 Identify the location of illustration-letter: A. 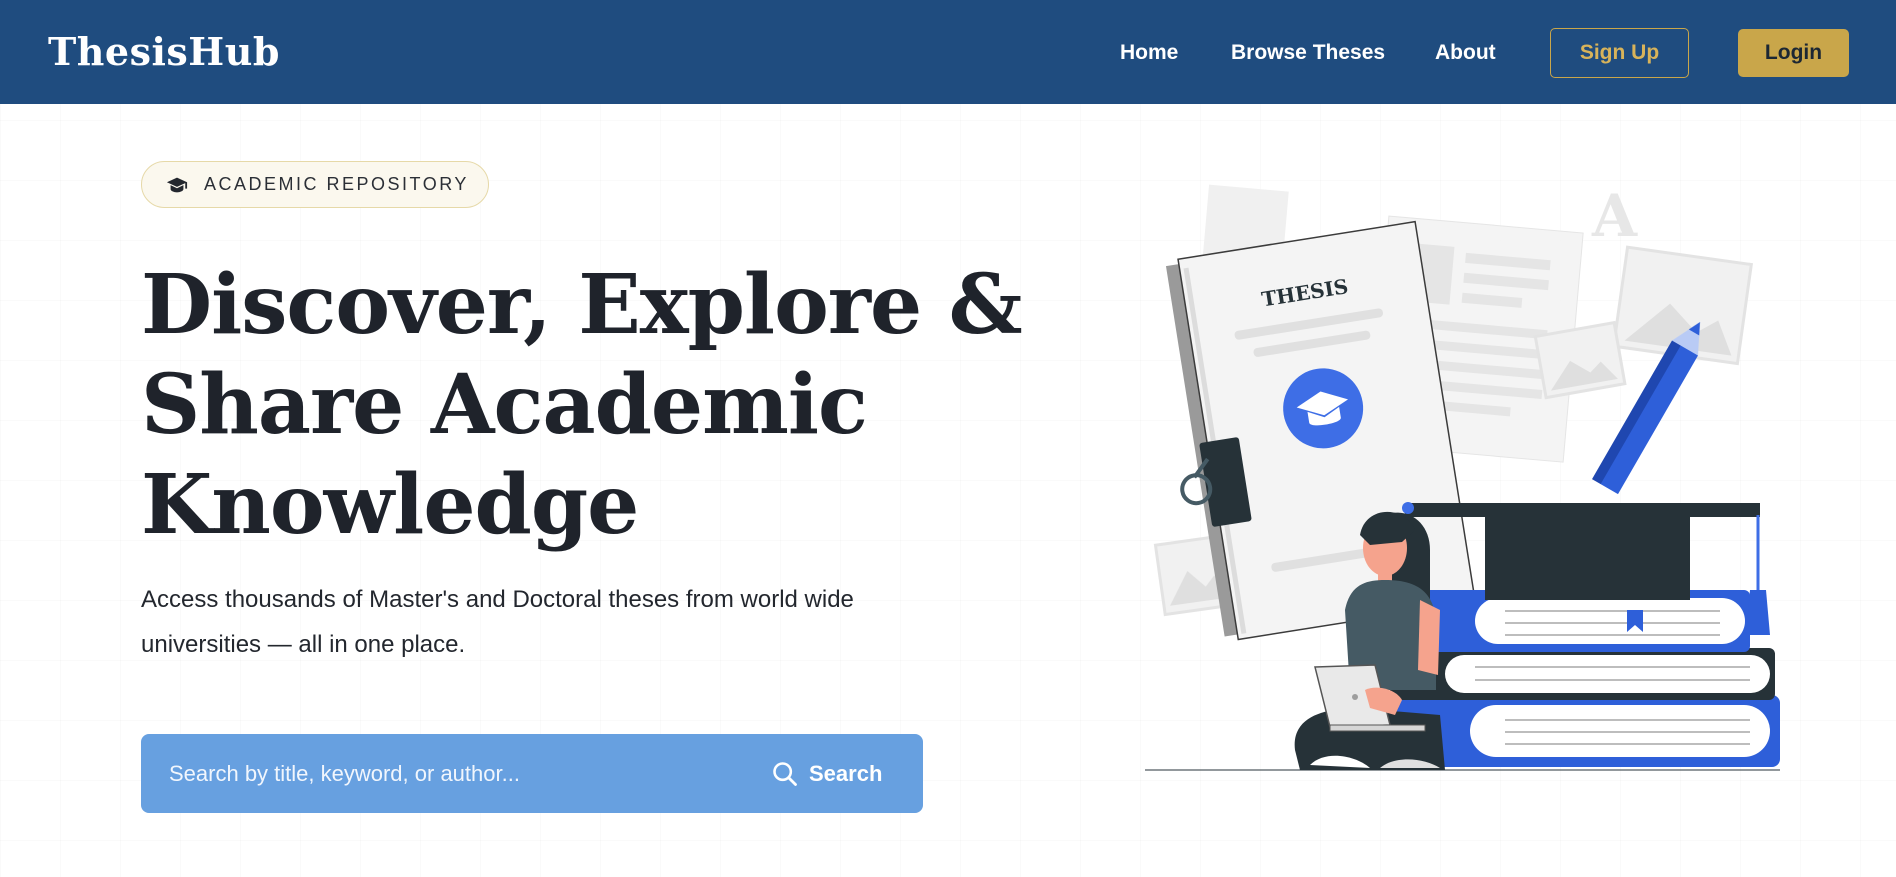
(1614, 216).